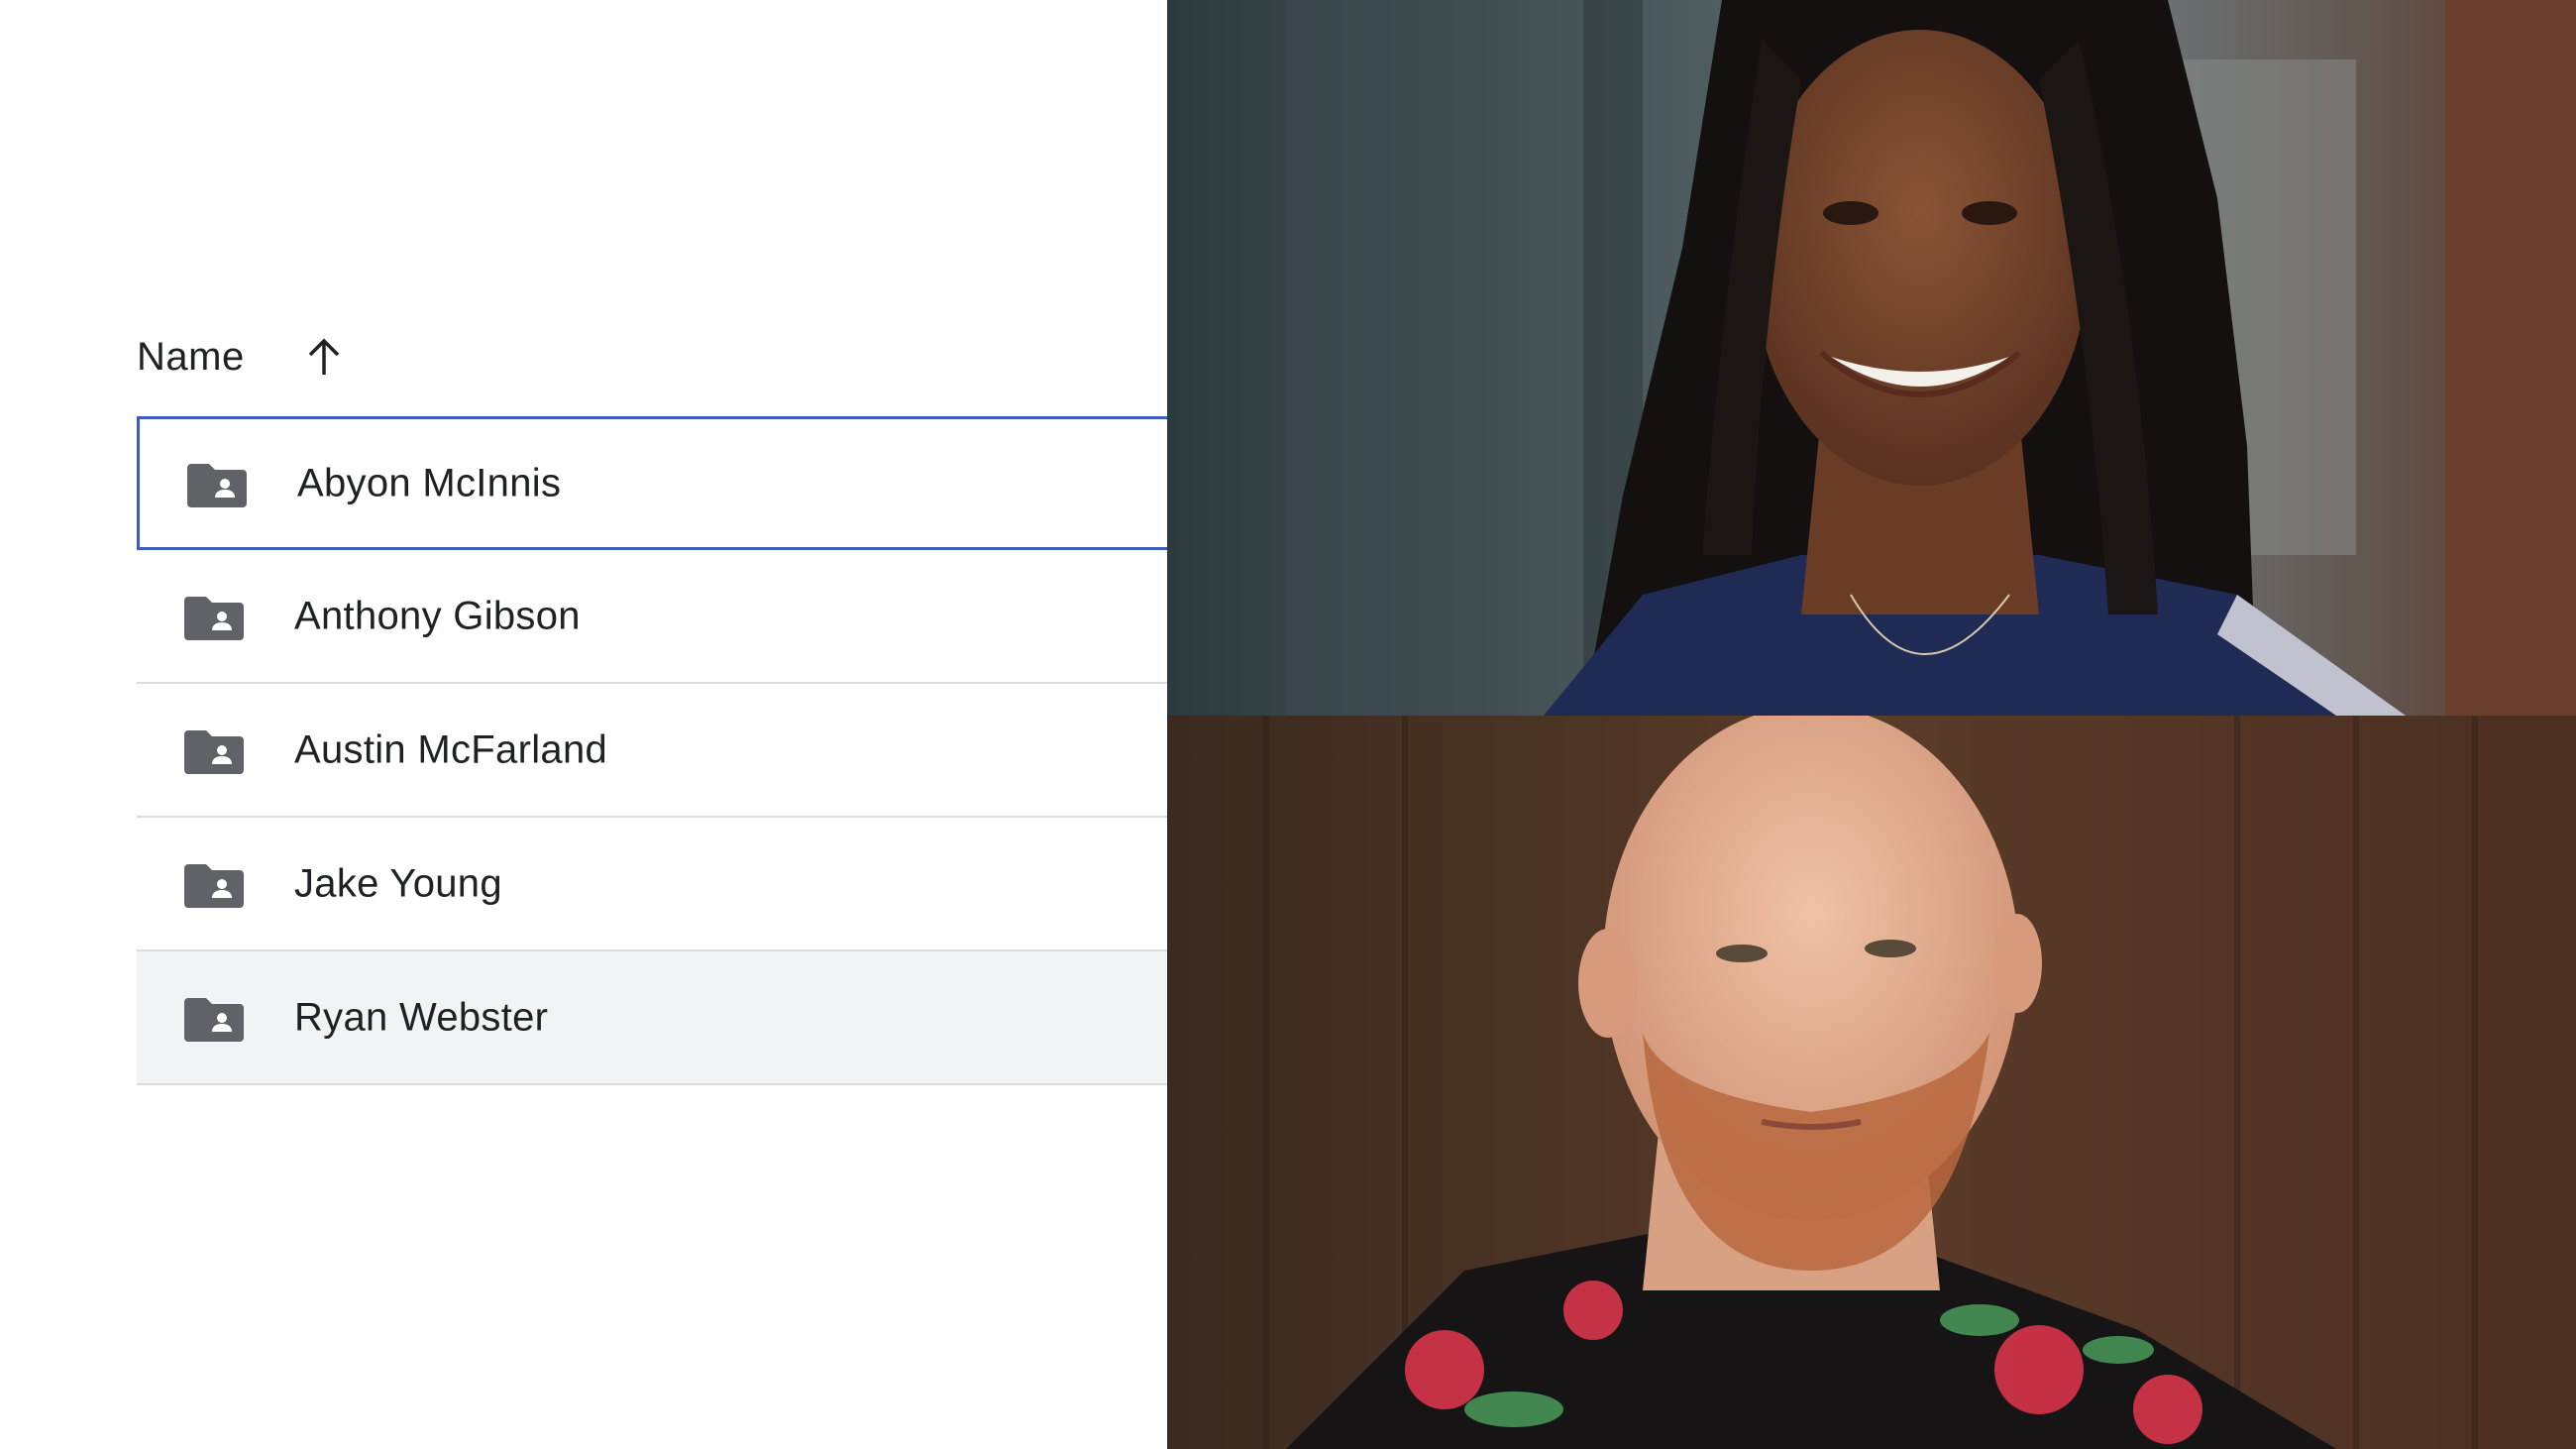 The image size is (2576, 1449). Describe the element at coordinates (191, 357) in the screenshot. I see `name-column-header: Name` at that location.